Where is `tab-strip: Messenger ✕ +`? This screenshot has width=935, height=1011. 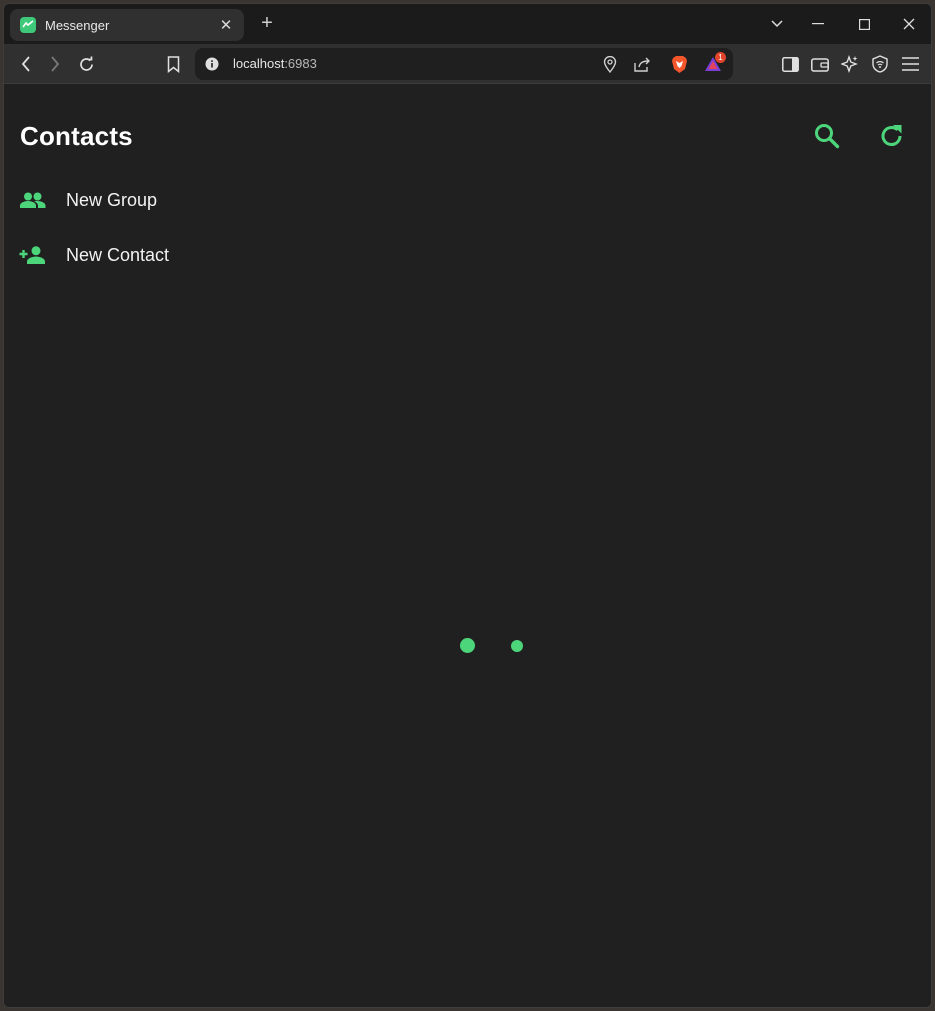 tab-strip: Messenger ✕ + is located at coordinates (467, 24).